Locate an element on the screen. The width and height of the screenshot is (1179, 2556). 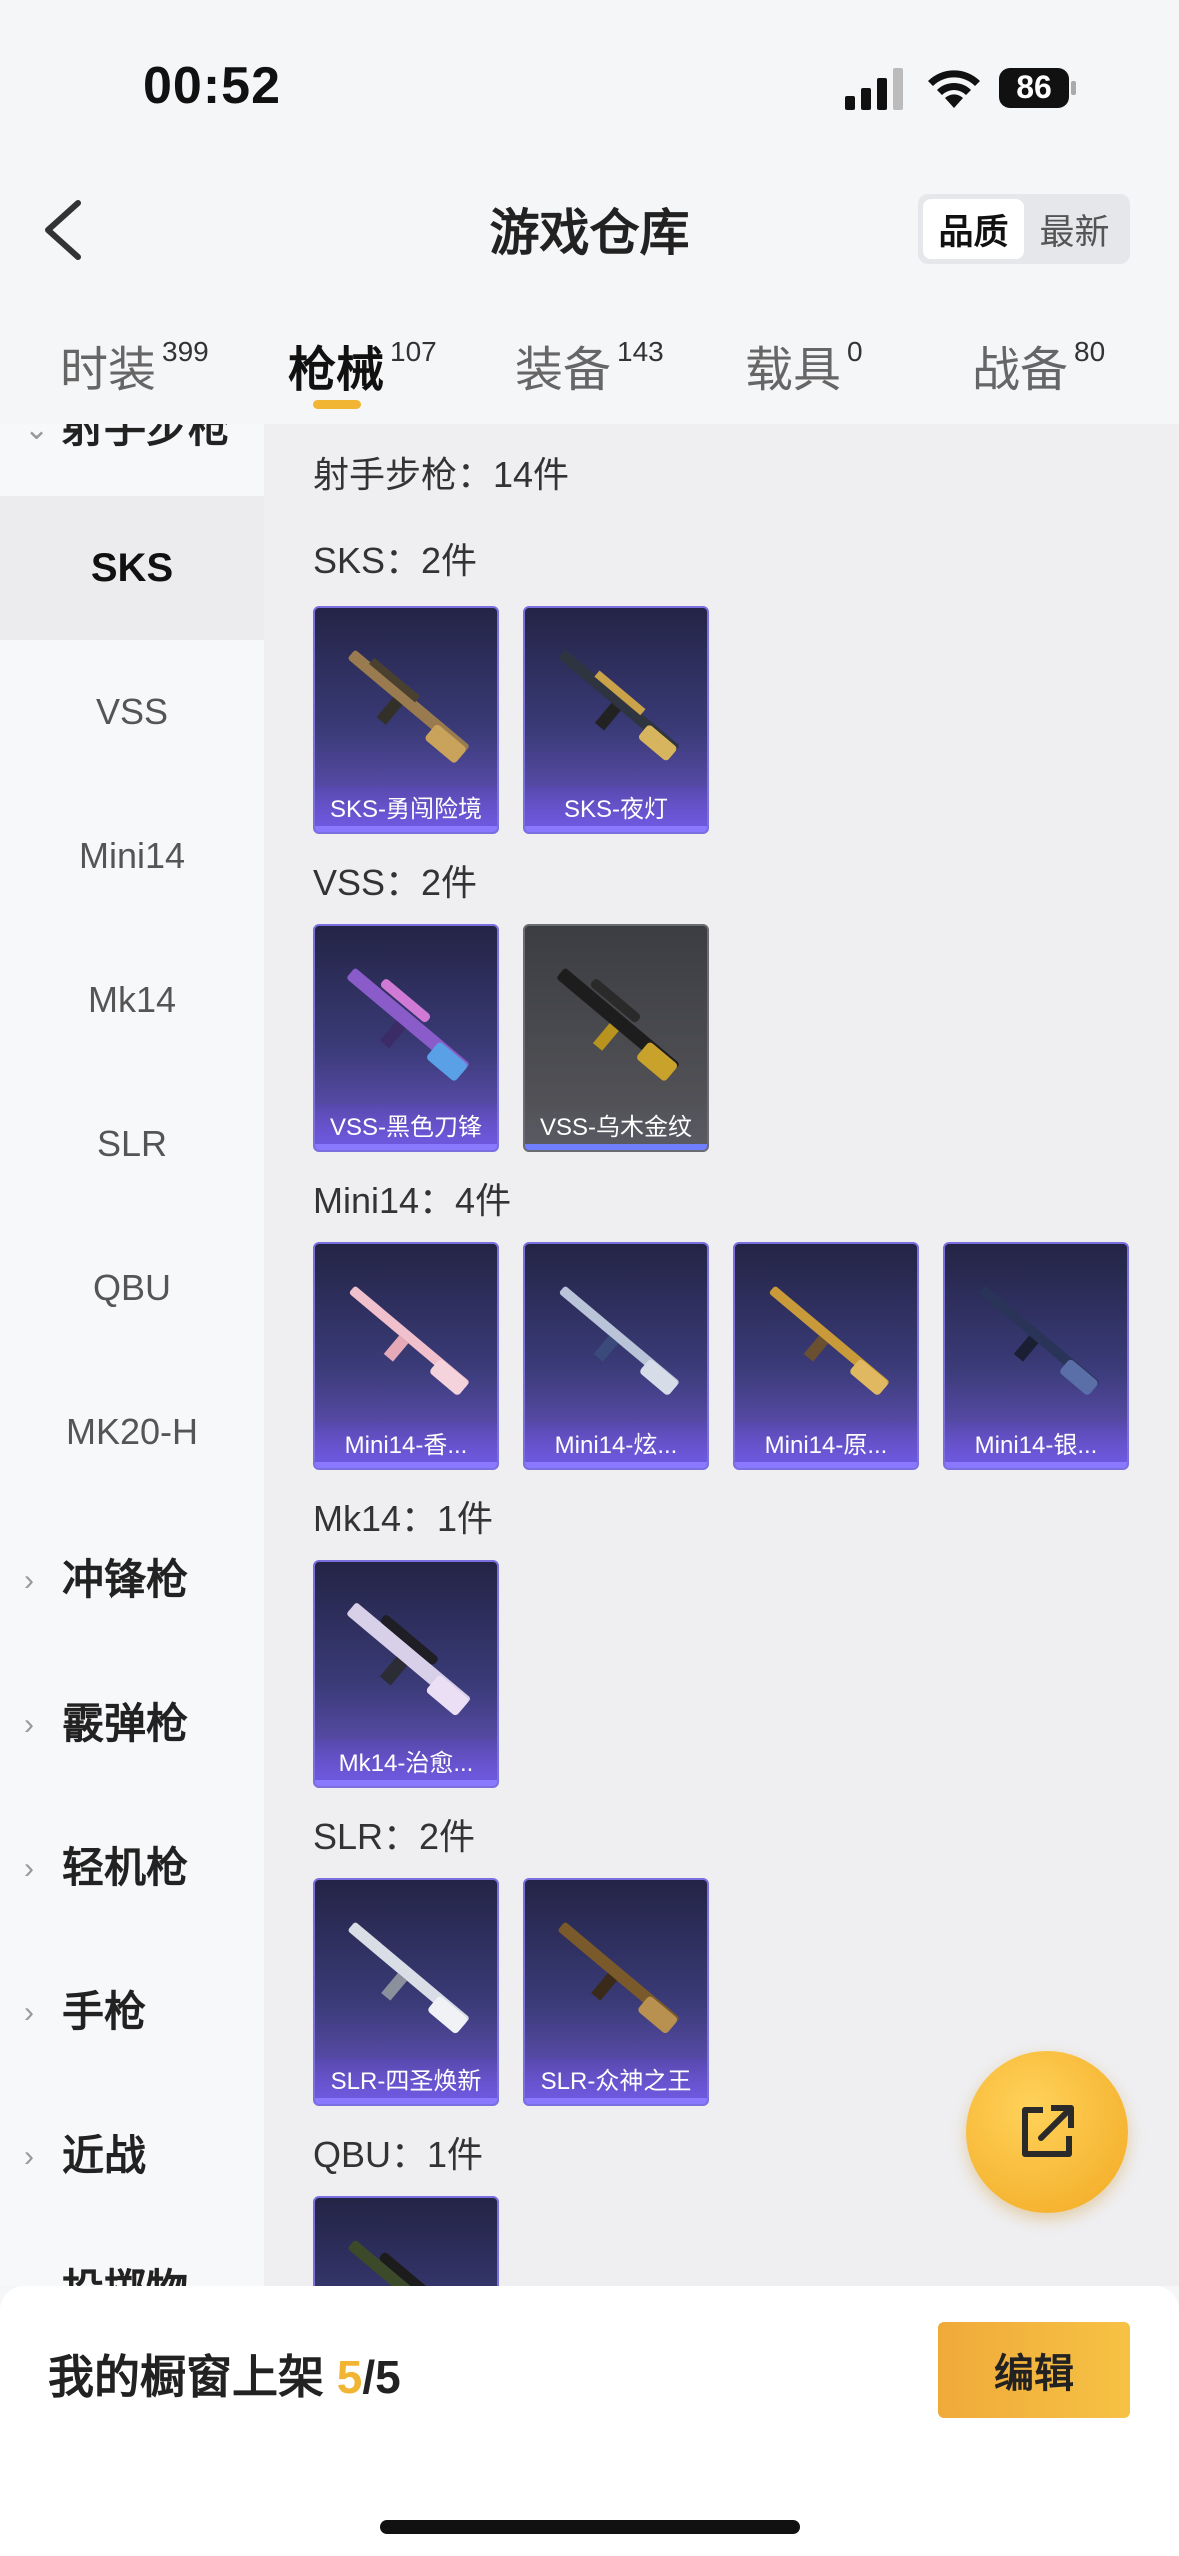
edit-button: 编辑 is located at coordinates (1034, 2370).